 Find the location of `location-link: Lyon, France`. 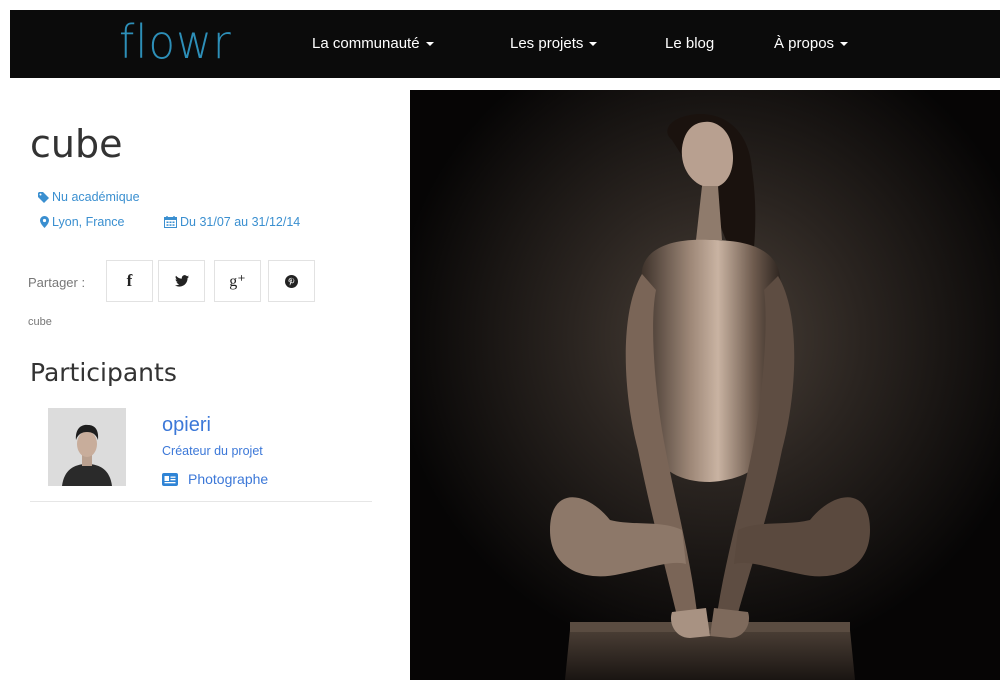

location-link: Lyon, France is located at coordinates (82, 222).